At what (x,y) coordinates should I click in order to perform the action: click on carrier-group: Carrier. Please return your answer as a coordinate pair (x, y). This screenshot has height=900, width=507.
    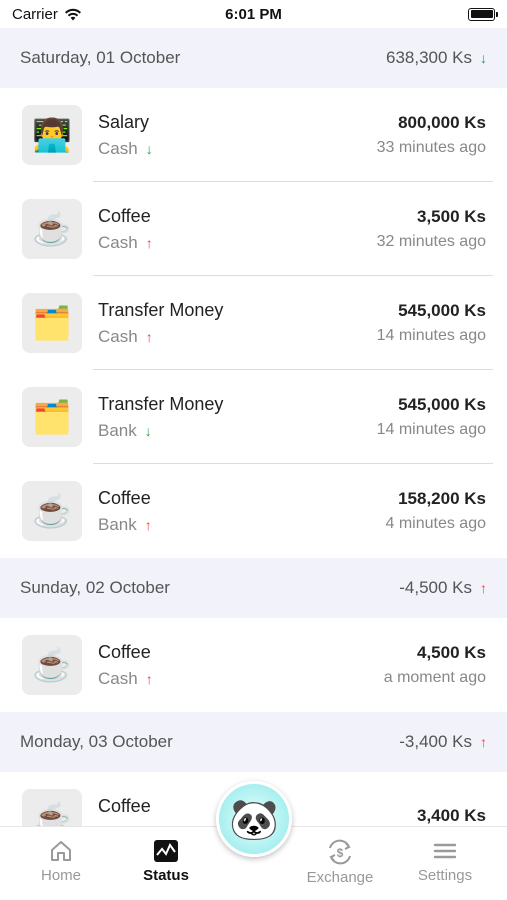
    Looking at the image, I should click on (47, 14).